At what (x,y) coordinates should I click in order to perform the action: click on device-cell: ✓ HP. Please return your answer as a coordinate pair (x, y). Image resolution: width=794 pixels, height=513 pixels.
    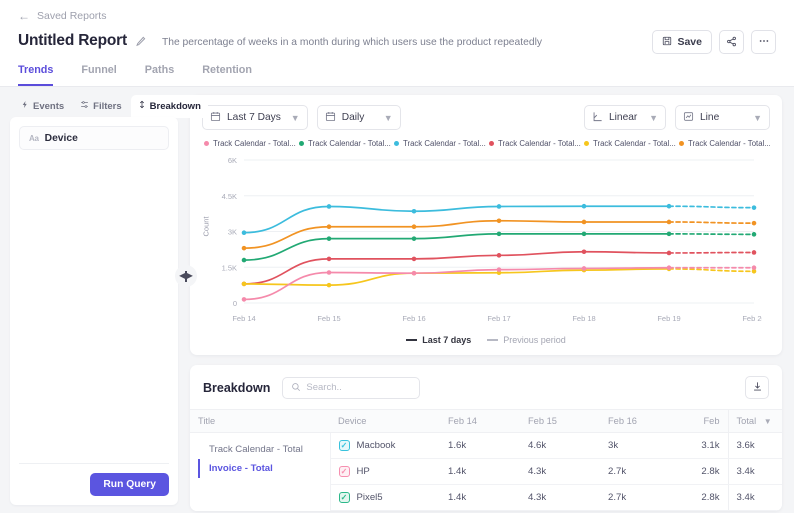
    Looking at the image, I should click on (384, 471).